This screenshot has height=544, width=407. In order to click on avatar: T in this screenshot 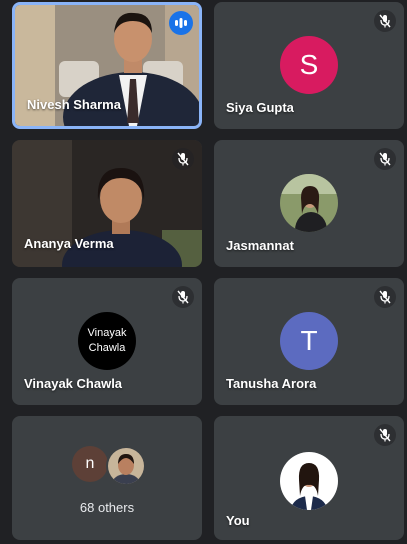, I will do `click(309, 341)`.